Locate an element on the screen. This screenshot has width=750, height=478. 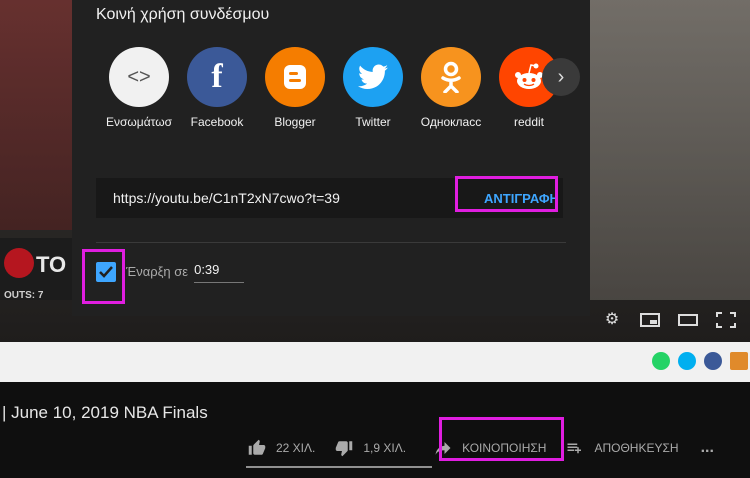
whatsapp-icon is located at coordinates (661, 361).